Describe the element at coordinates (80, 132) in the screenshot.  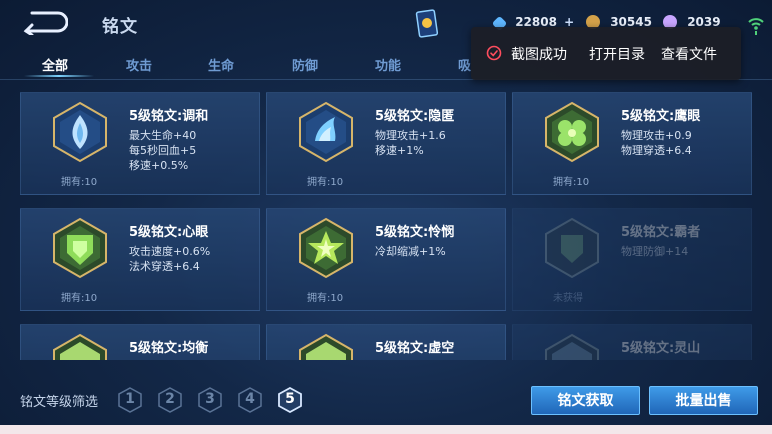
I see `blue-flame-gem-icon` at that location.